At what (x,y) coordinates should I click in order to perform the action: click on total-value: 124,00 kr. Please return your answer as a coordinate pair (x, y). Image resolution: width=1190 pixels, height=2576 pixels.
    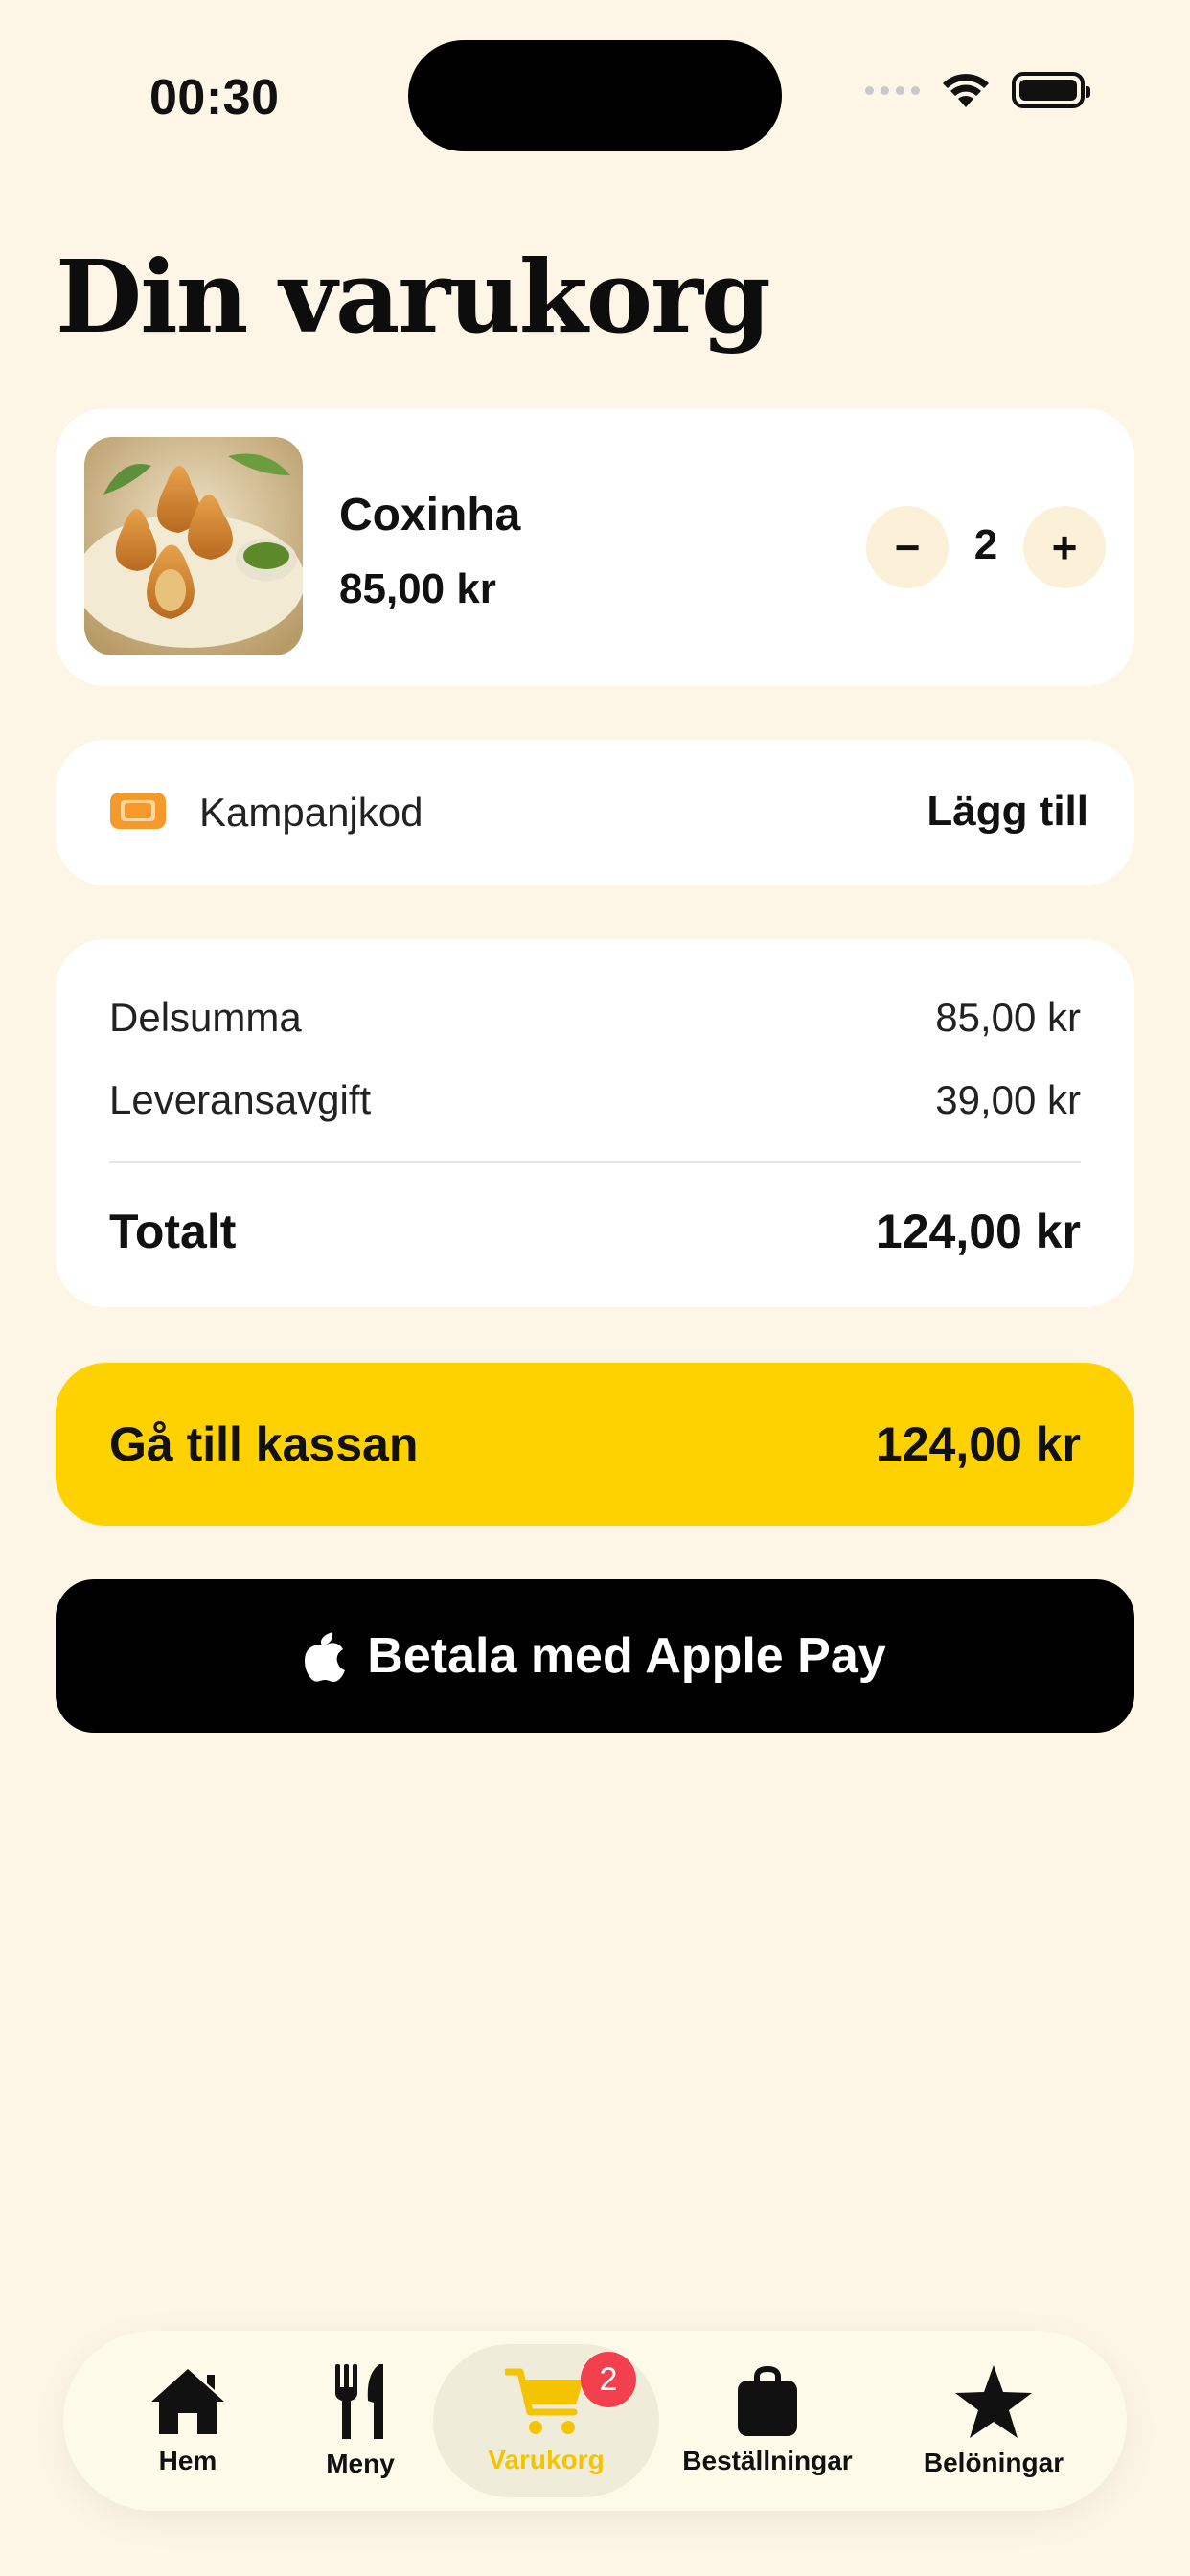
    Looking at the image, I should click on (978, 1231).